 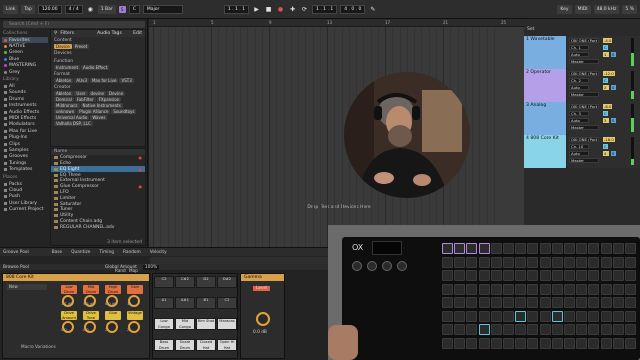 What do you see at coordinates (606, 120) in the screenshot?
I see `track-activator: 3` at bounding box center [606, 120].